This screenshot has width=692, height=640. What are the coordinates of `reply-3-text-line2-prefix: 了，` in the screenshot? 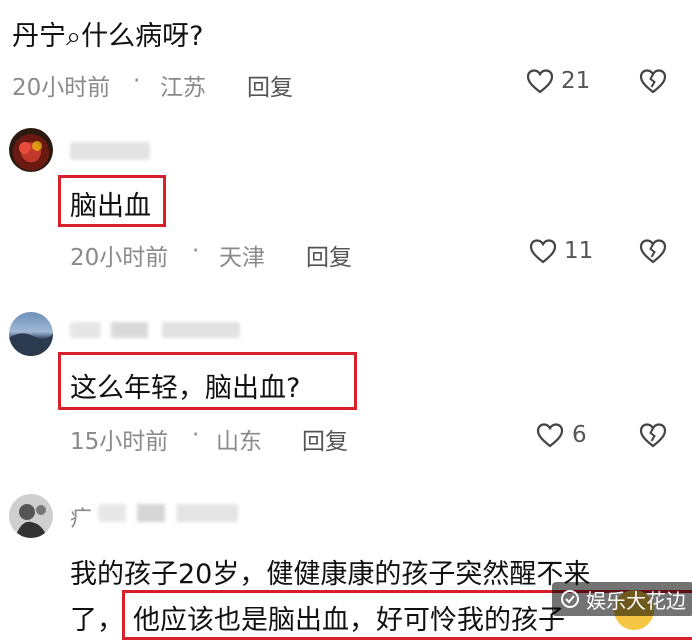 It's located at (97, 620).